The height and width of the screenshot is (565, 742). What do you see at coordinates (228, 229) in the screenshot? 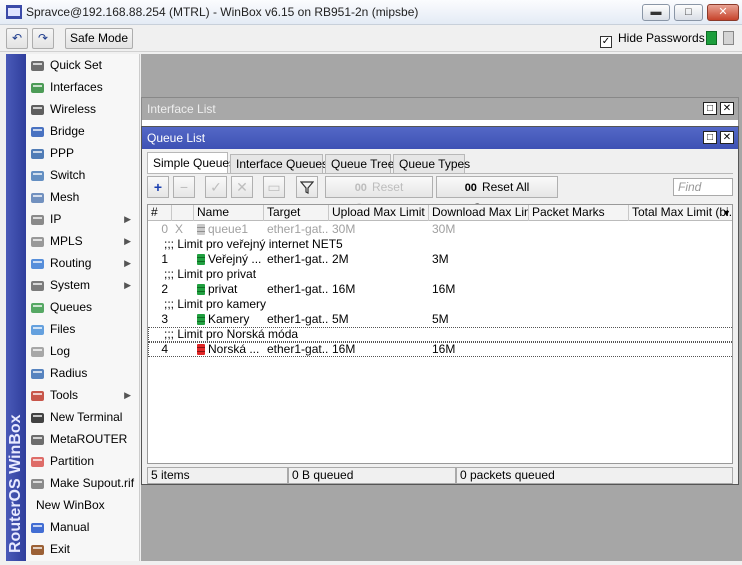
I see `queue-name: queue1` at bounding box center [228, 229].